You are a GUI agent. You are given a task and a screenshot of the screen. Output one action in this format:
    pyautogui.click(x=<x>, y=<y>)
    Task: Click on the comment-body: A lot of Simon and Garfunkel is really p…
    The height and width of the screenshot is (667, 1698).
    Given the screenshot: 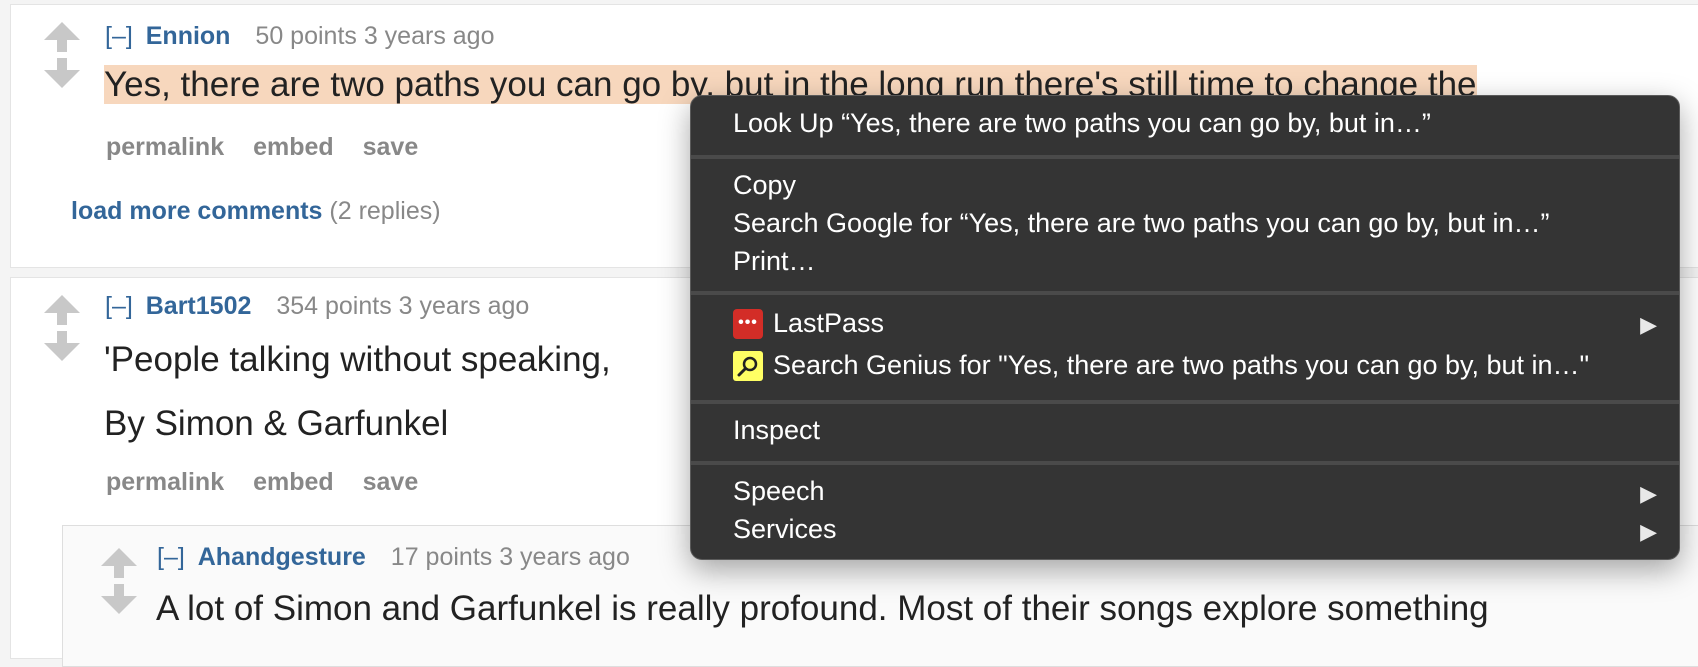 What is the action you would take?
    pyautogui.click(x=822, y=608)
    